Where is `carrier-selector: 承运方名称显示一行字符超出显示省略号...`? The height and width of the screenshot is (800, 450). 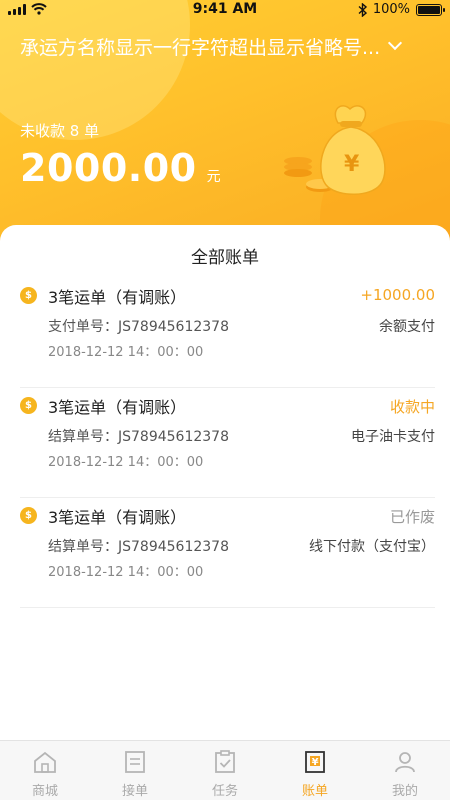
carrier-selector: 承运方名称显示一行字符超出显示省略号... is located at coordinates (230, 46).